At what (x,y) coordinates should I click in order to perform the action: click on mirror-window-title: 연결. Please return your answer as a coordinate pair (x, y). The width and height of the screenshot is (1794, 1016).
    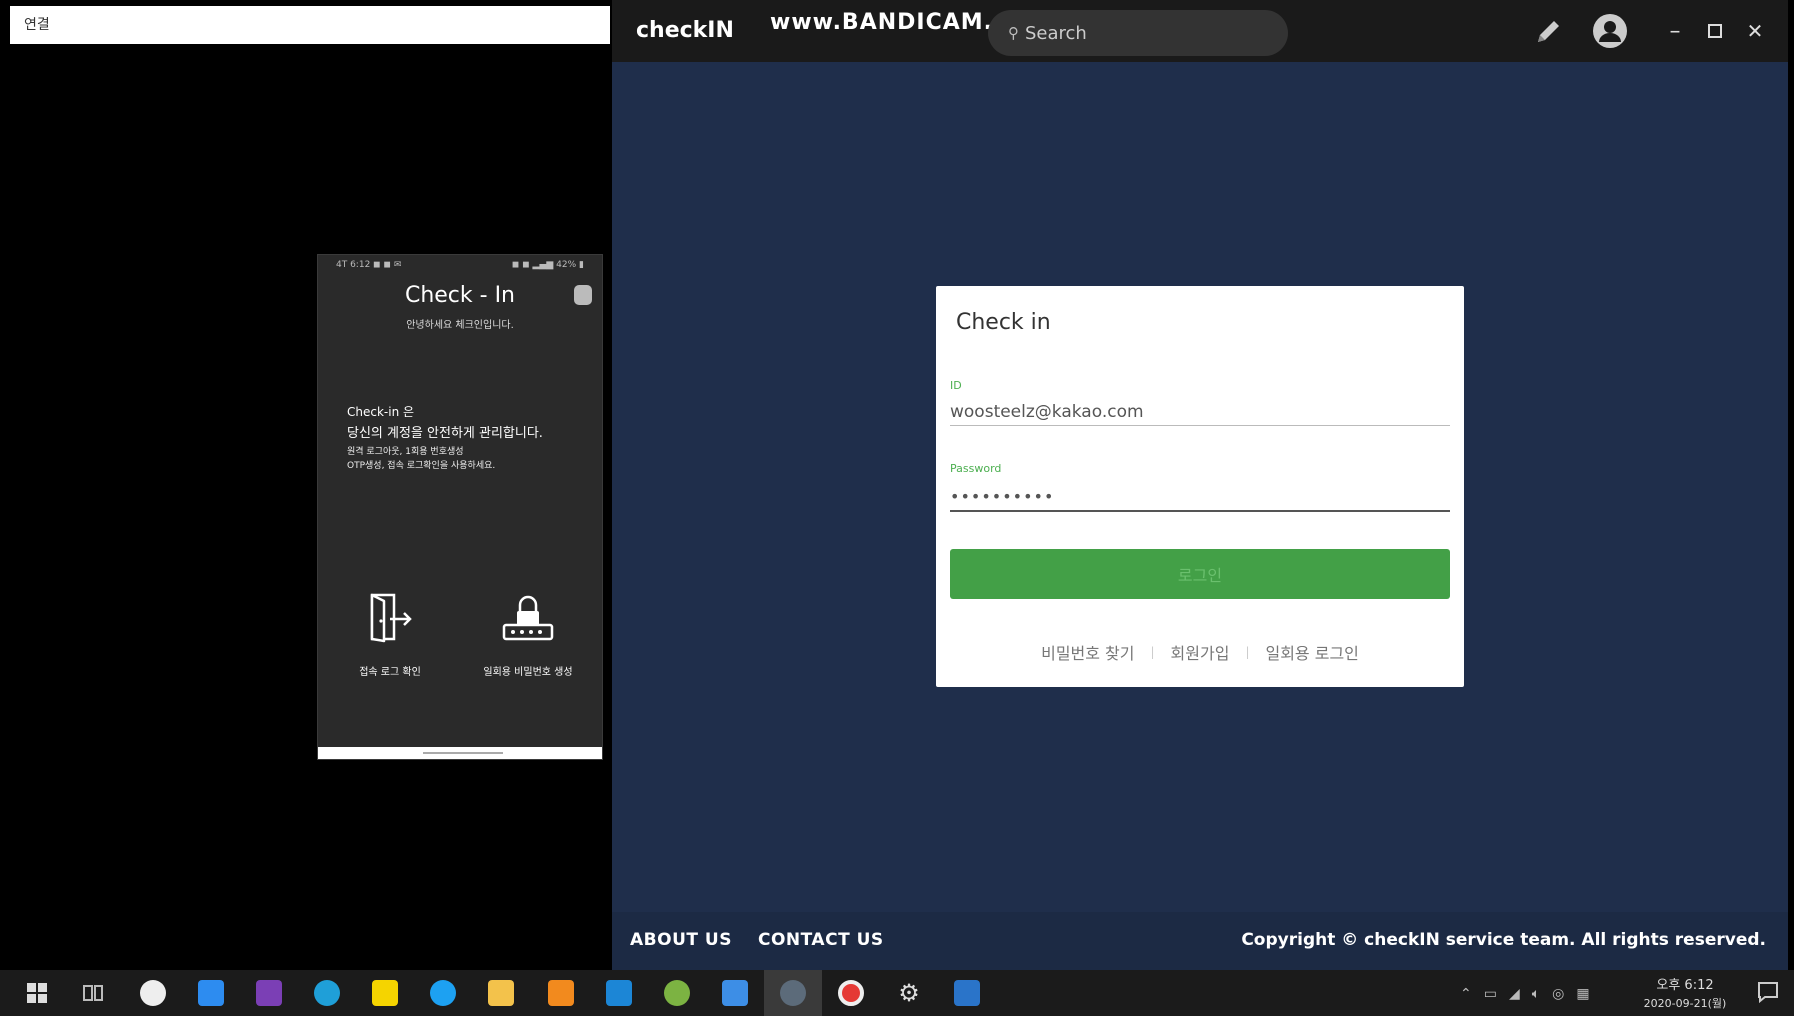
    Looking at the image, I should click on (37, 25).